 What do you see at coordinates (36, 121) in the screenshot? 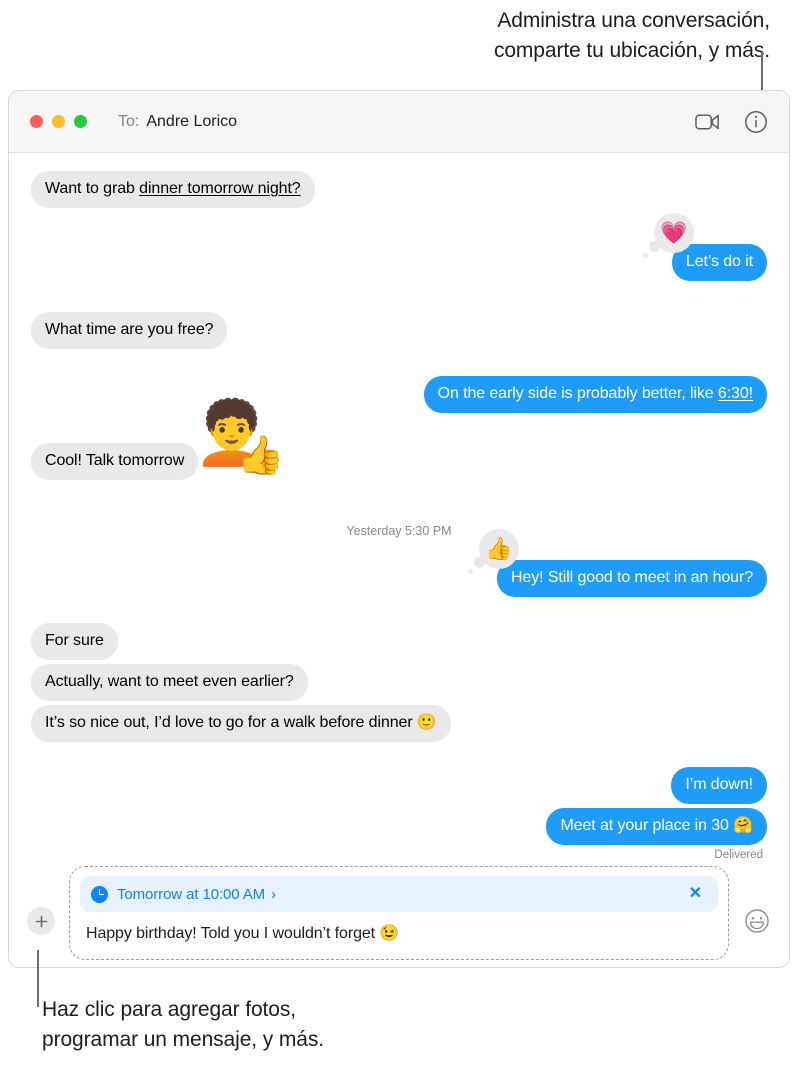
I see `close-window-button` at bounding box center [36, 121].